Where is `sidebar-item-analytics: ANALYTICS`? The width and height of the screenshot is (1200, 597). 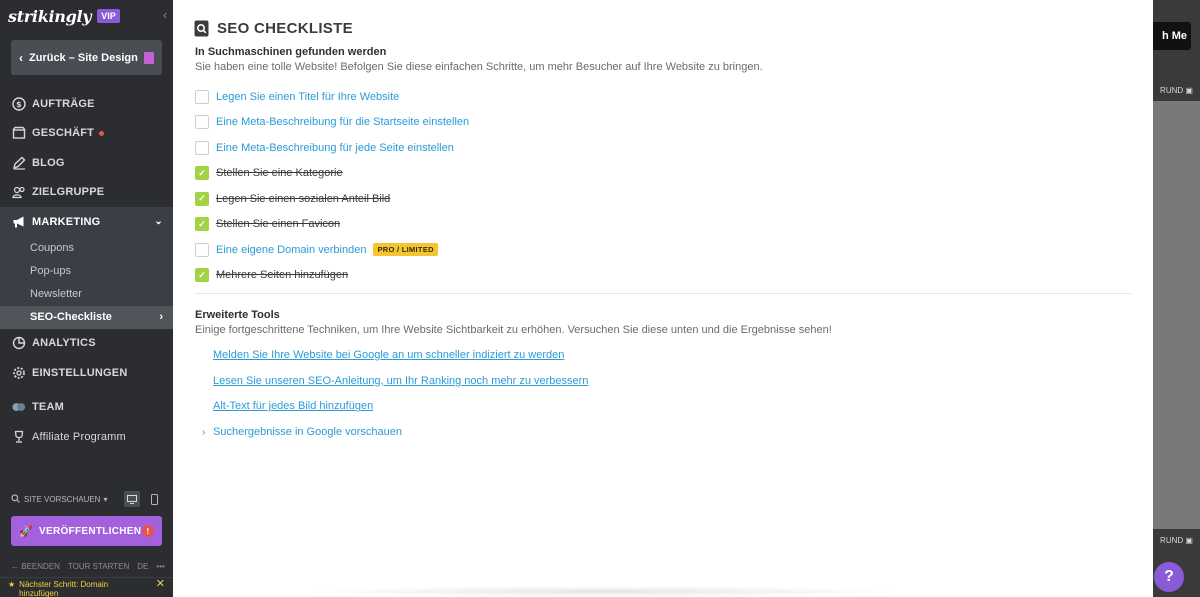
sidebar-item-analytics: ANALYTICS is located at coordinates (86, 344).